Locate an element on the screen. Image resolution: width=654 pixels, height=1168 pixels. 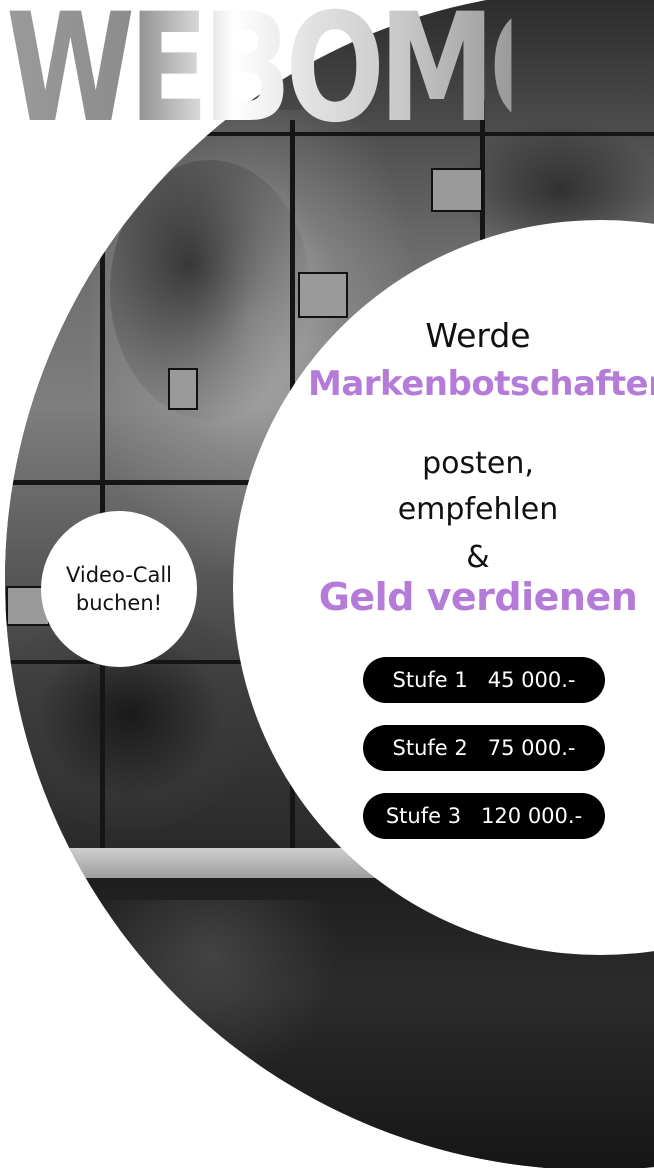
tier-level: Stufe 2 is located at coordinates (430, 748).